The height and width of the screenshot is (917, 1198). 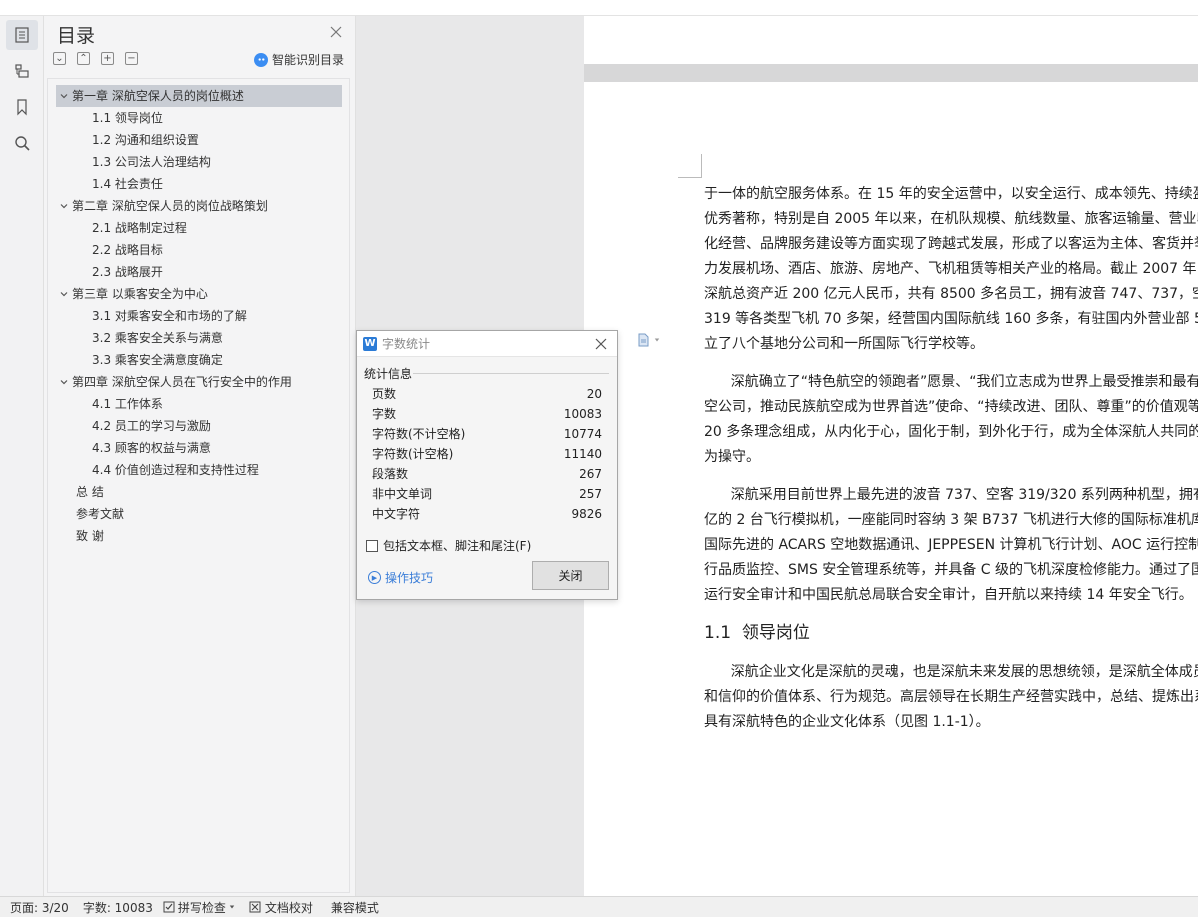 I want to click on toc-item: 4.1 工作体系, so click(x=127, y=404).